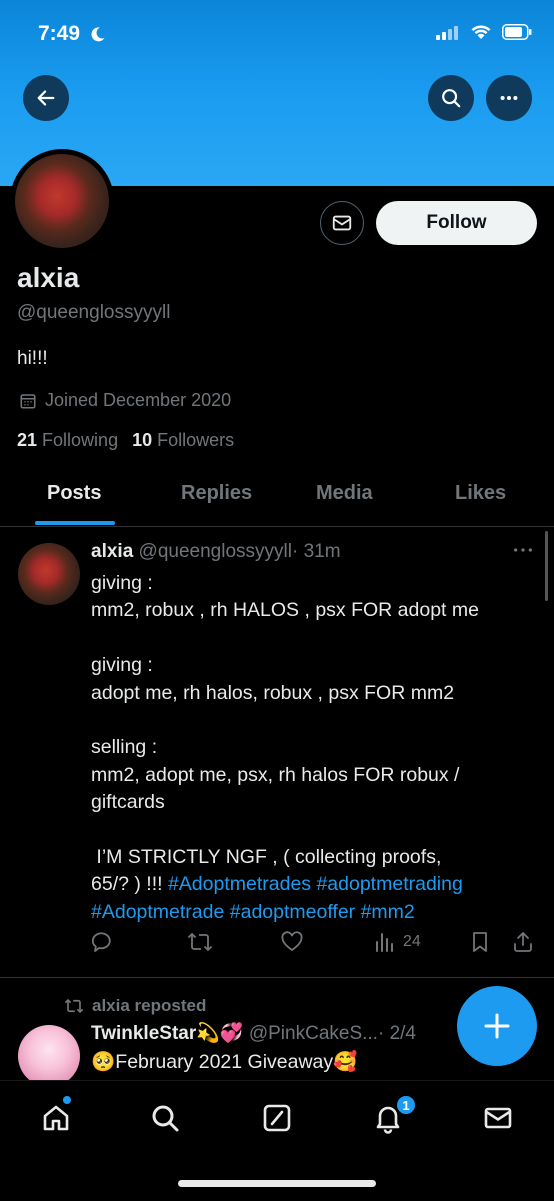 This screenshot has height=1201, width=554. What do you see at coordinates (67, 1100) in the screenshot?
I see `home-unread-dot` at bounding box center [67, 1100].